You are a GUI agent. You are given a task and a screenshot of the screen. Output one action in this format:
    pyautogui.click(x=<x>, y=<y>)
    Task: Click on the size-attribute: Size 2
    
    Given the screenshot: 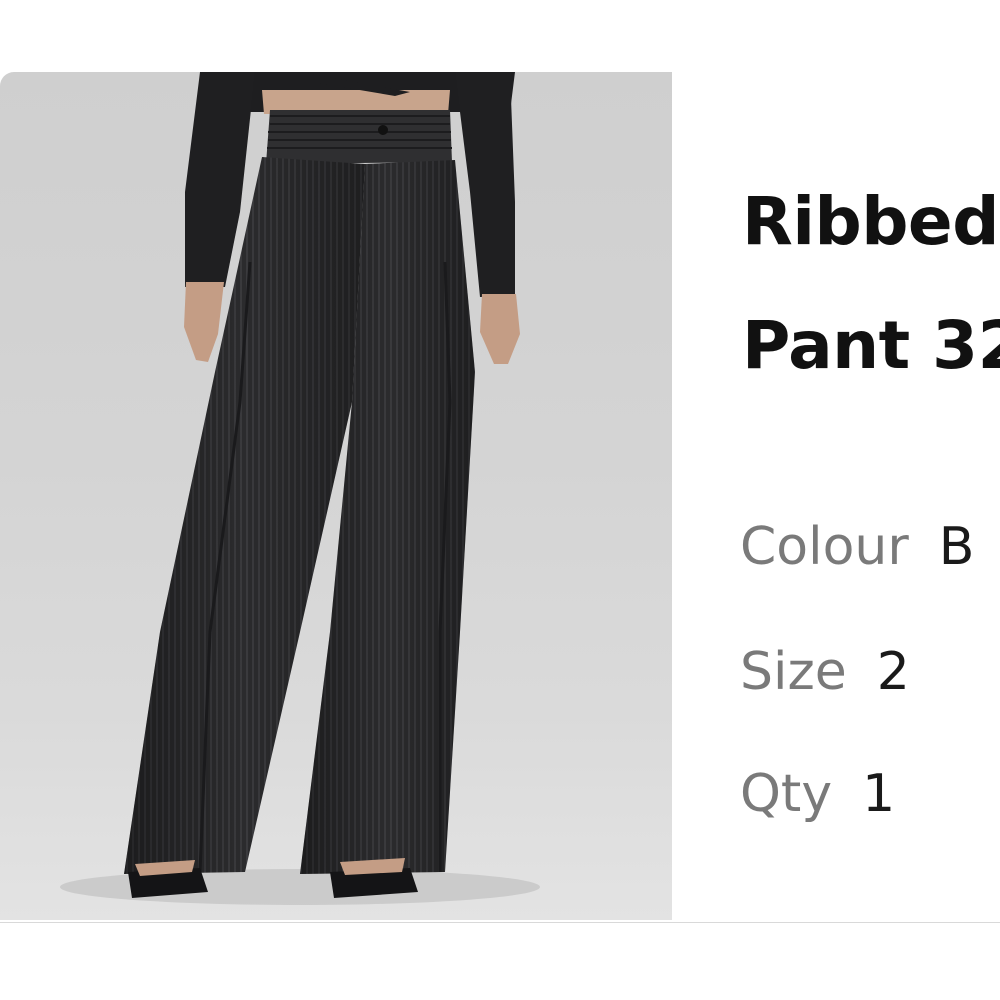 What is the action you would take?
    pyautogui.click(x=825, y=672)
    